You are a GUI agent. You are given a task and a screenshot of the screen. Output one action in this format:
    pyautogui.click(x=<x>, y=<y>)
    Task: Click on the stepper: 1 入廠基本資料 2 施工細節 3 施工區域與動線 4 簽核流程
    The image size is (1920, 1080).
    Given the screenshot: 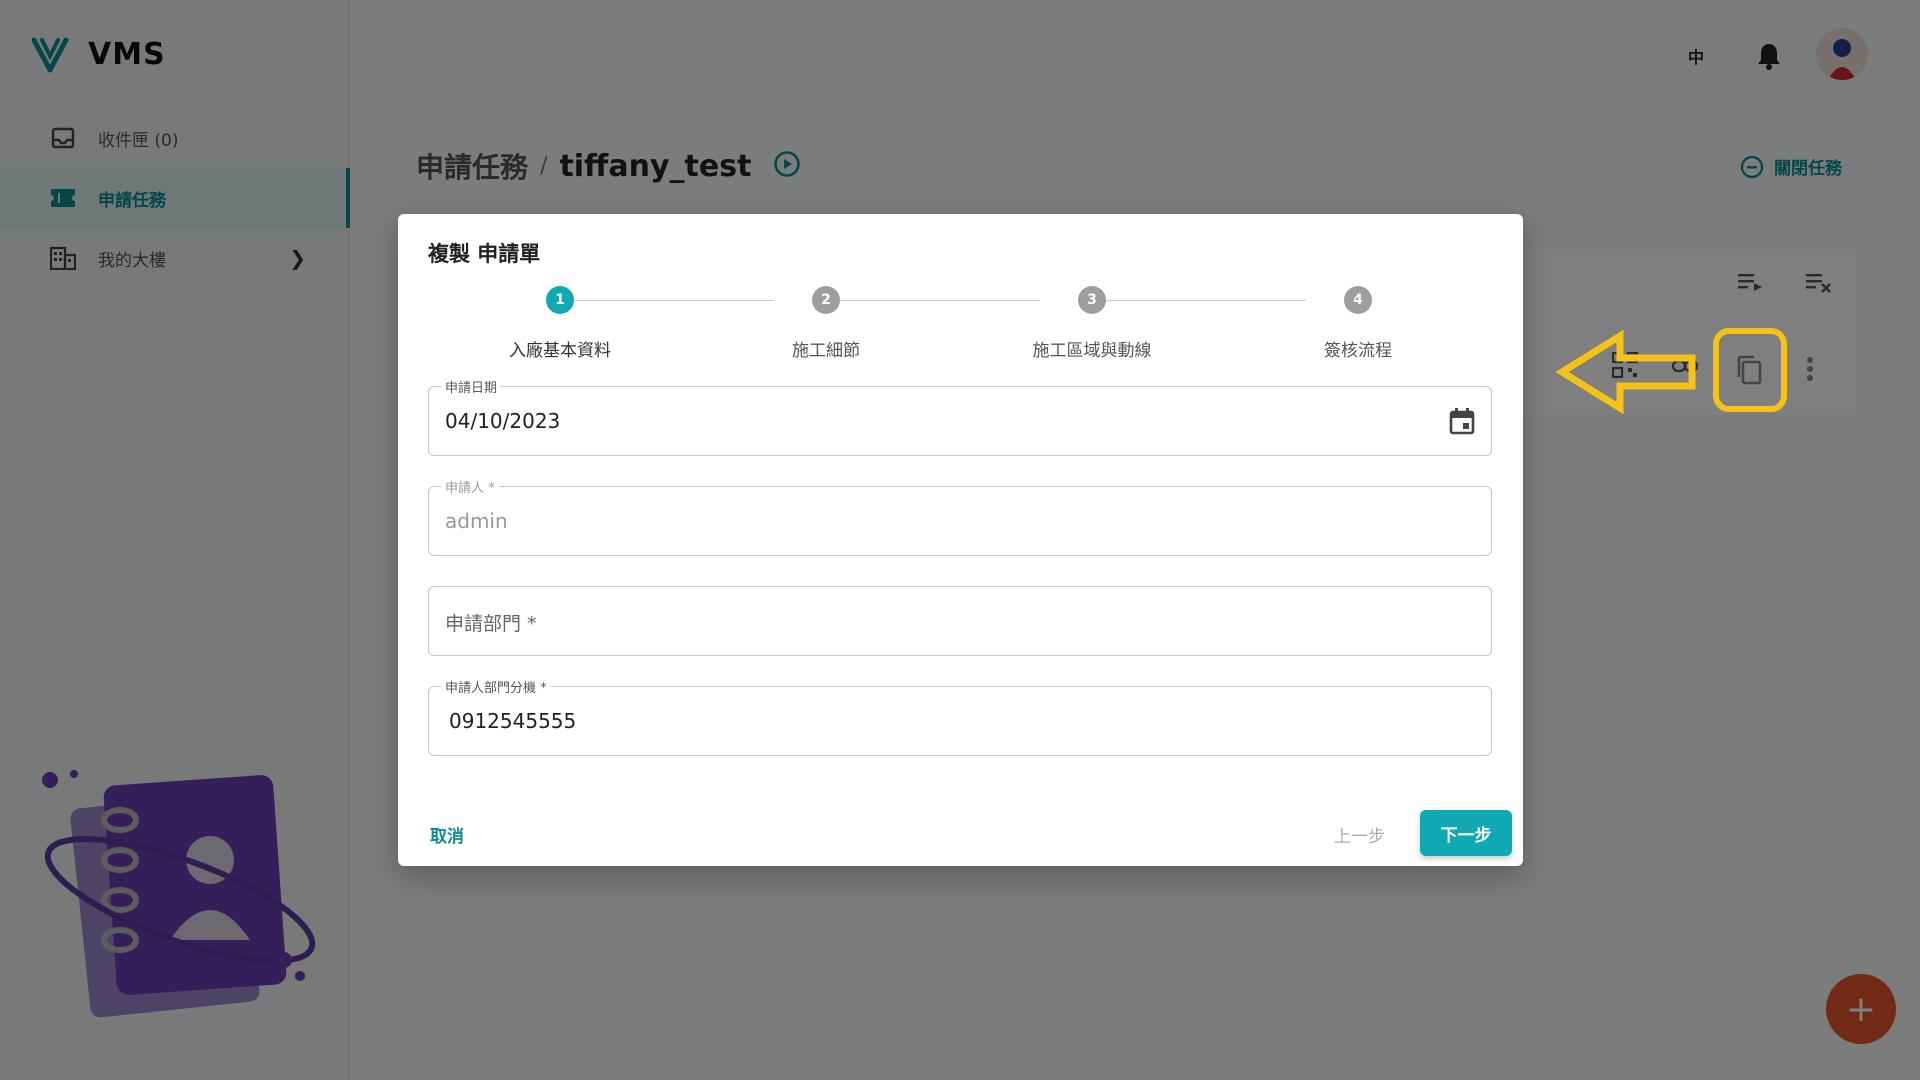 What is the action you would take?
    pyautogui.click(x=960, y=326)
    